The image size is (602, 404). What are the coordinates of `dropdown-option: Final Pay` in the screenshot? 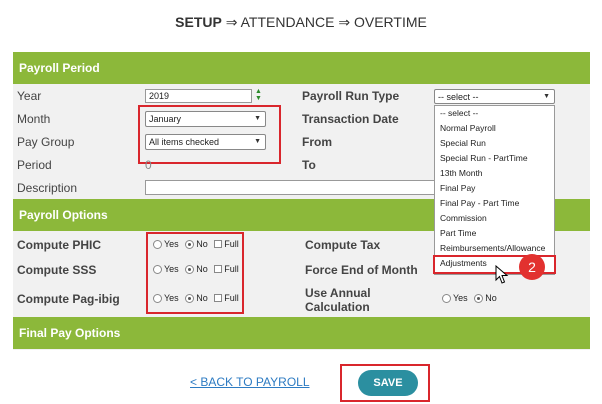 It's located at (494, 188).